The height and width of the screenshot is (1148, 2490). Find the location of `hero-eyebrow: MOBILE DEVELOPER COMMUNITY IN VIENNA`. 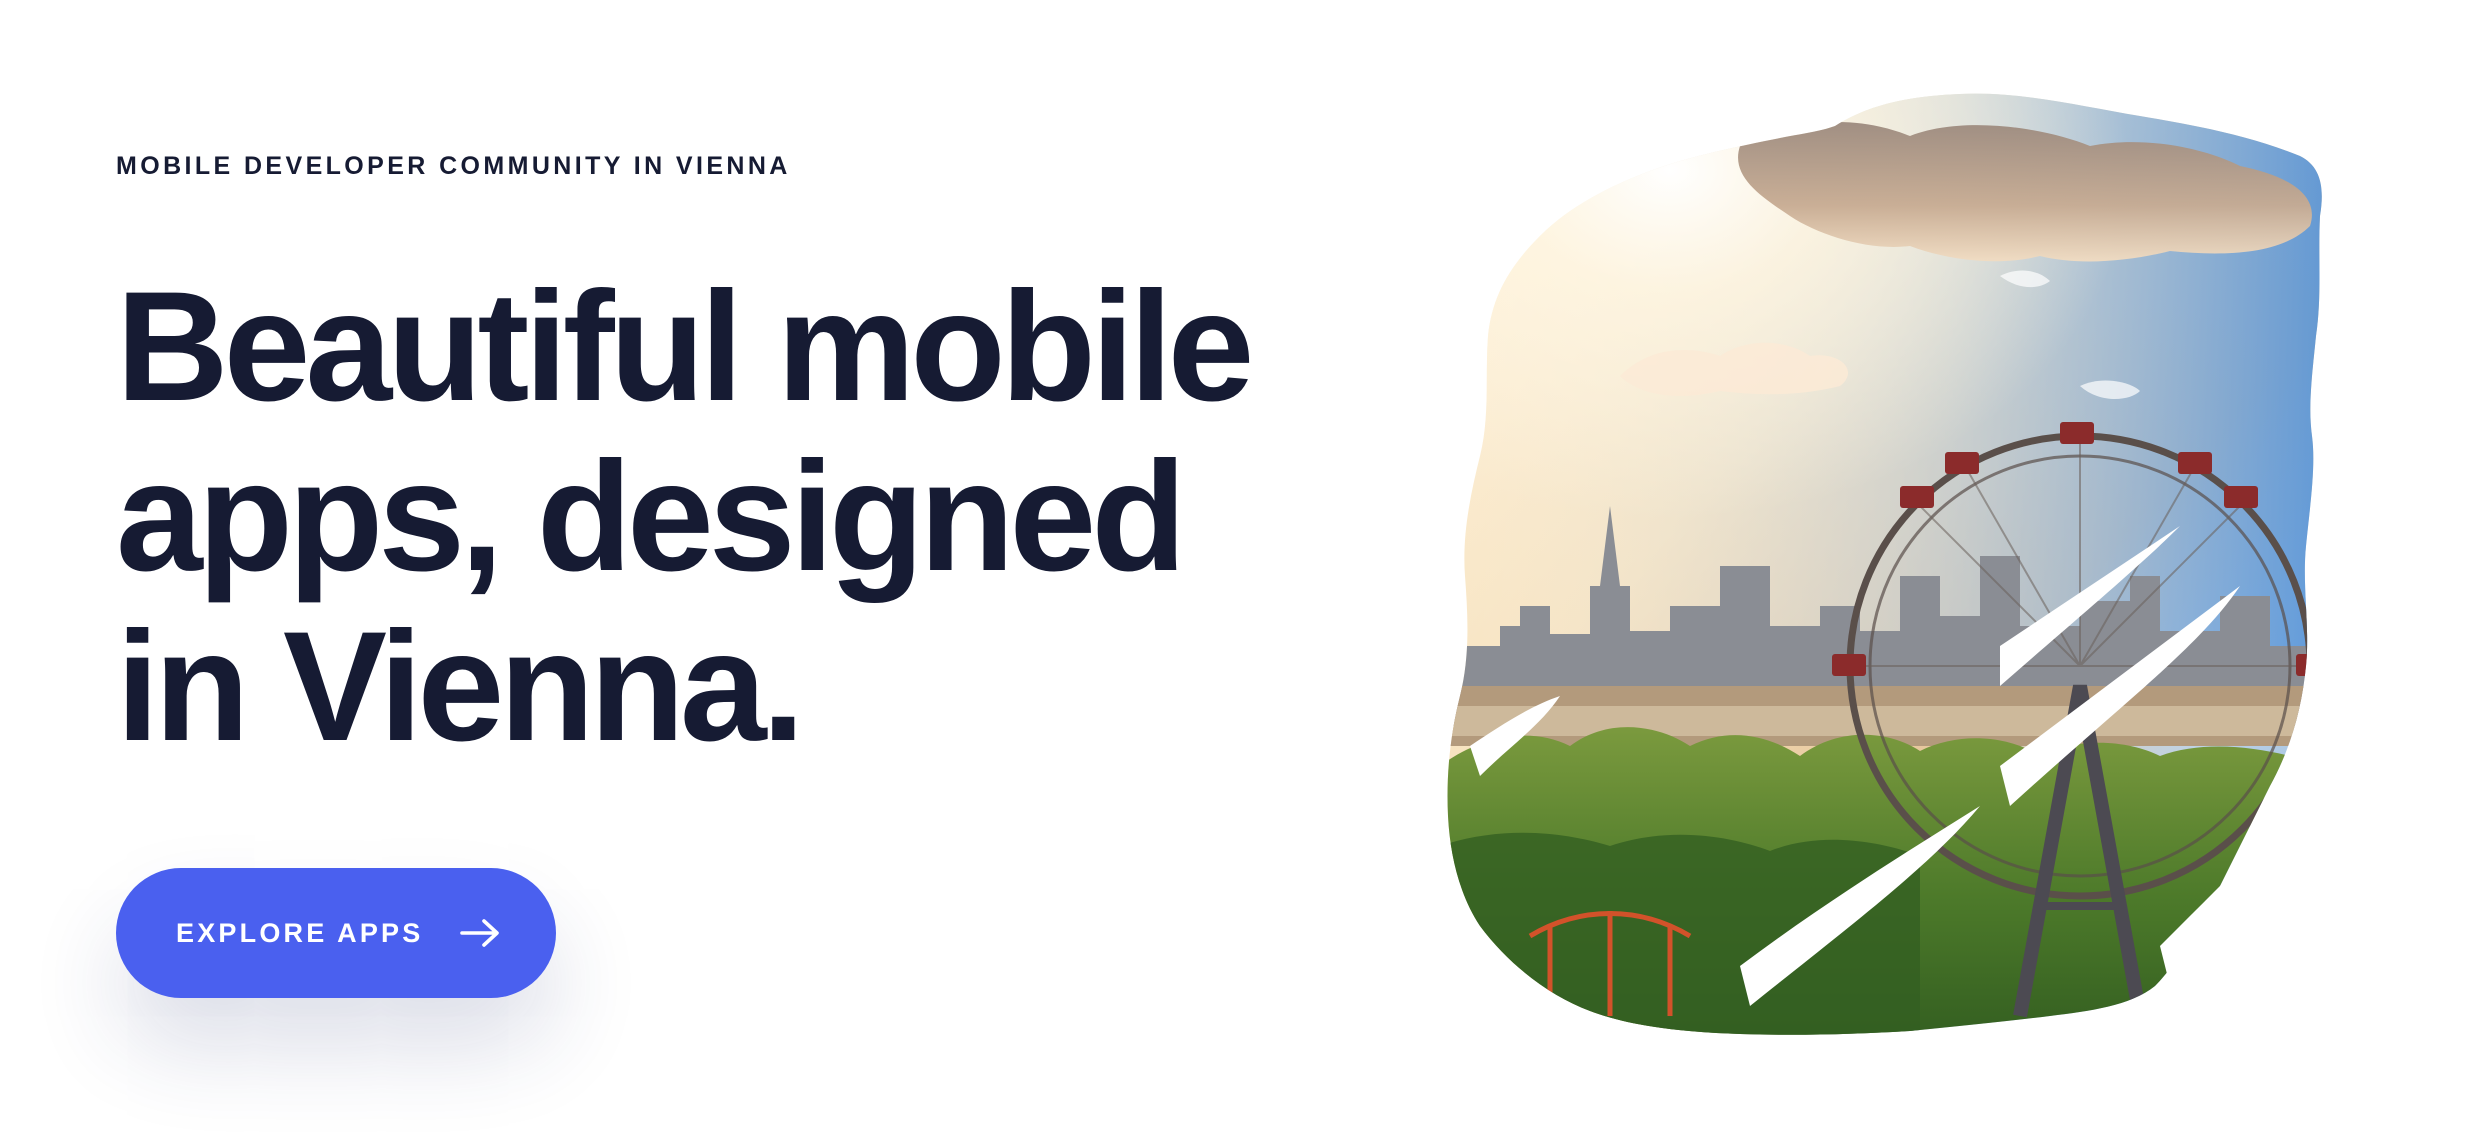

hero-eyebrow: MOBILE DEVELOPER COMMUNITY IN VIENNA is located at coordinates (453, 166).